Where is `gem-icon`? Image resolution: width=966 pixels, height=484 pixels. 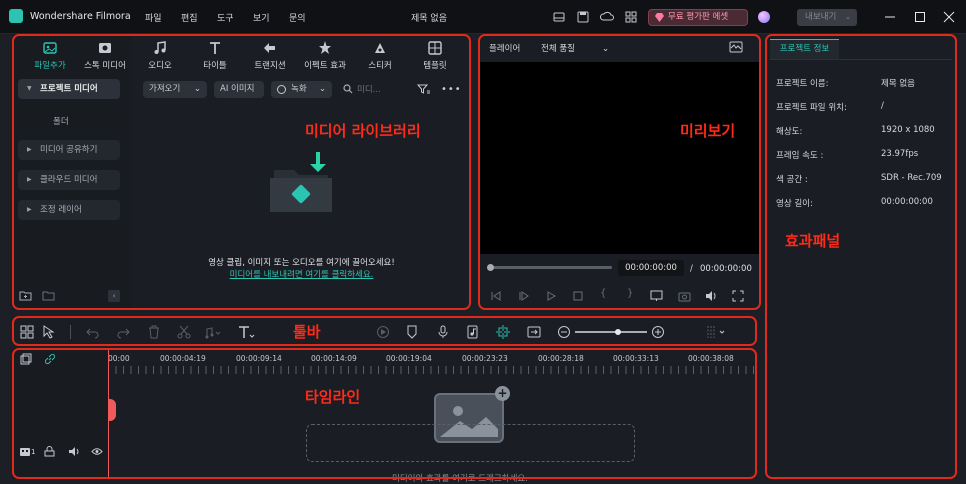 gem-icon is located at coordinates (659, 17).